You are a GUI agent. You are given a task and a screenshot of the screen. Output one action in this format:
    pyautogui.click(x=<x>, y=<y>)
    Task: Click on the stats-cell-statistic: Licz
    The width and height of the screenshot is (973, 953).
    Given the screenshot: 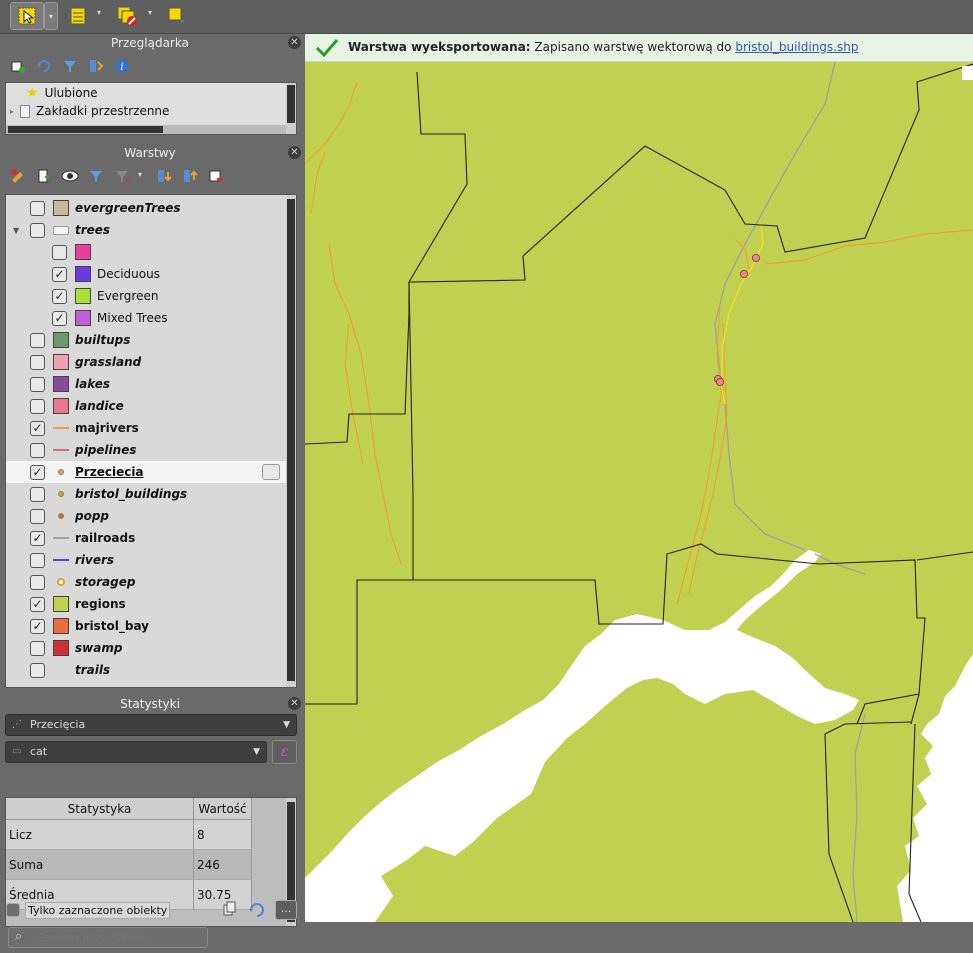 What is the action you would take?
    pyautogui.click(x=100, y=835)
    